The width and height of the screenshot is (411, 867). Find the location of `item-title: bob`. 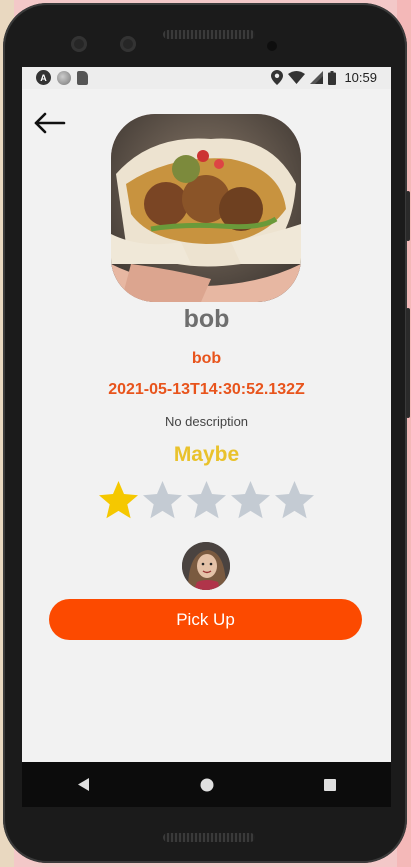

item-title: bob is located at coordinates (206, 319).